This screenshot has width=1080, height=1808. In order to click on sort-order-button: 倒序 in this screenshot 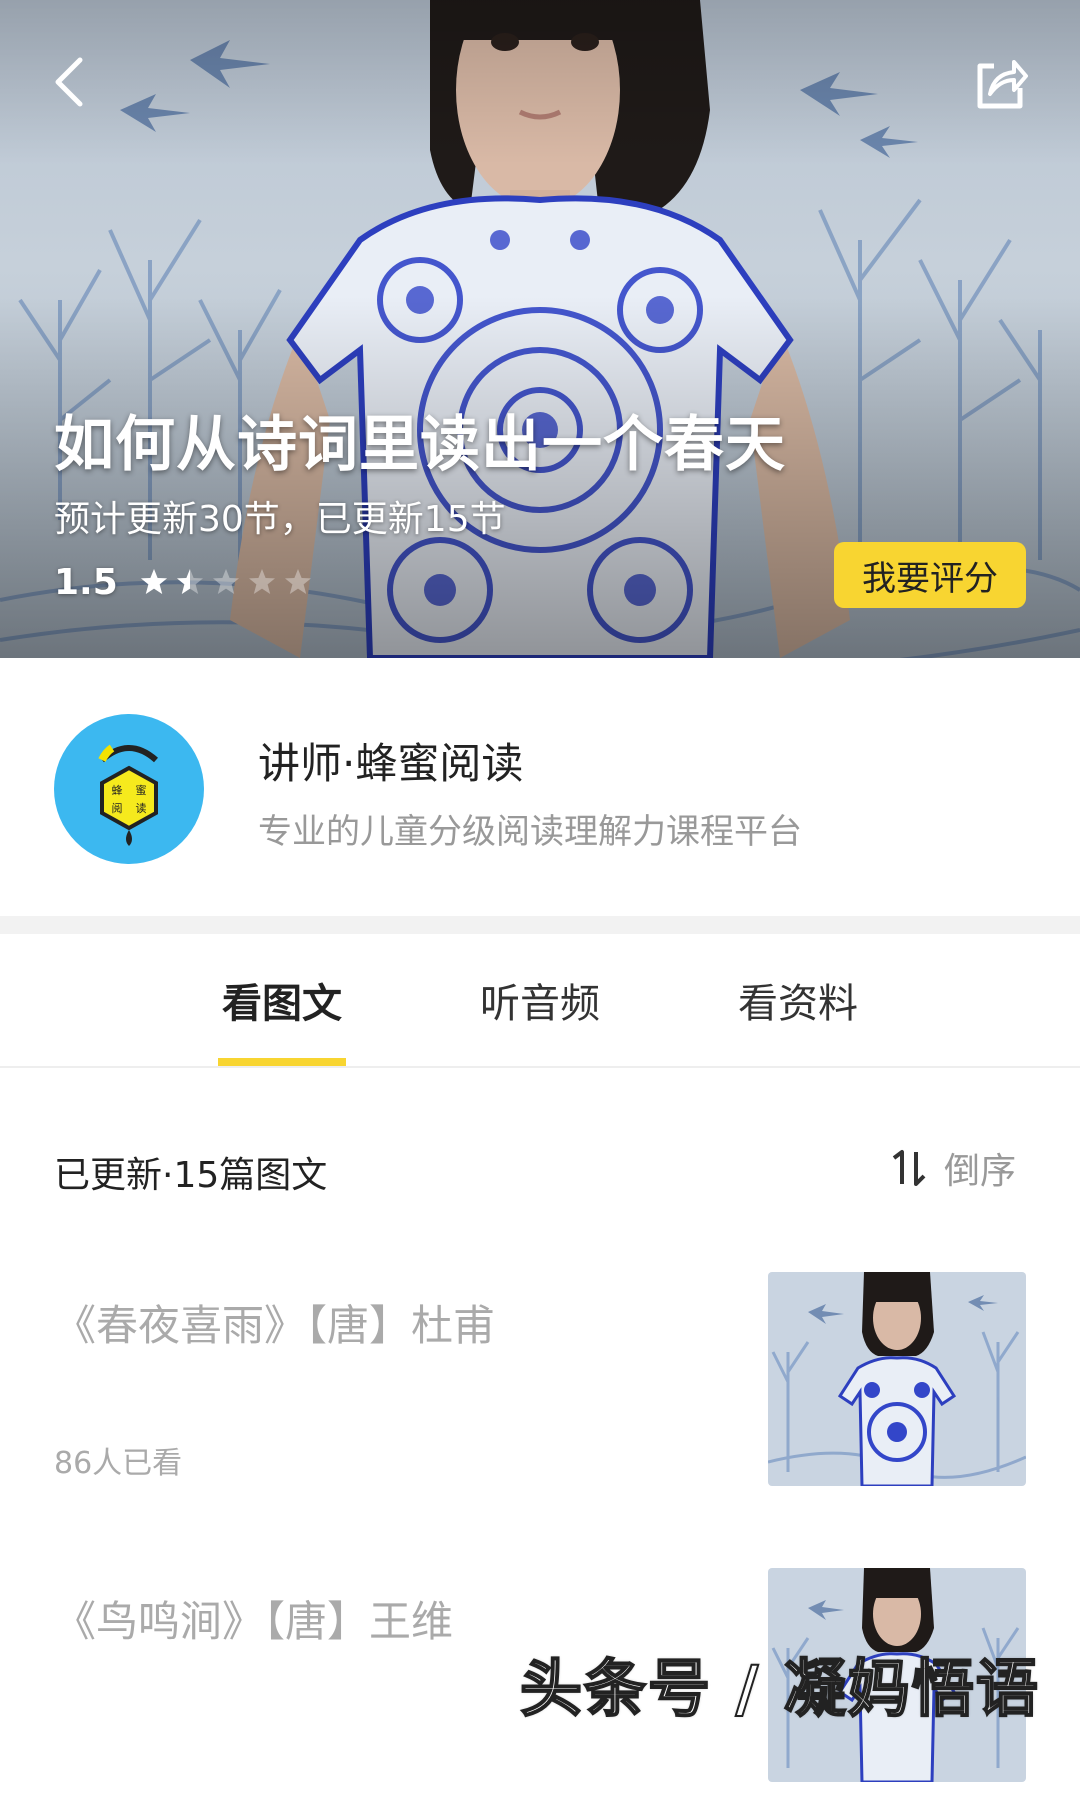, I will do `click(950, 1168)`.